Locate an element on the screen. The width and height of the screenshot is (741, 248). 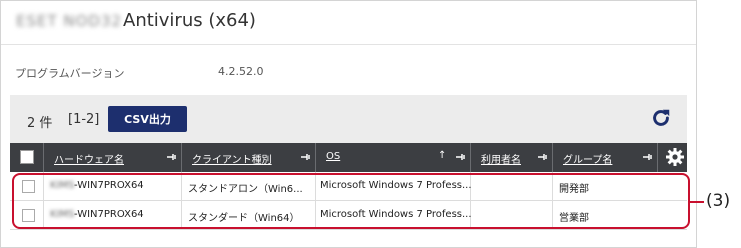
table-header: ハードウェア名 クライアント種別 OS ↑ 利用者名 グループ名 is located at coordinates (348, 157).